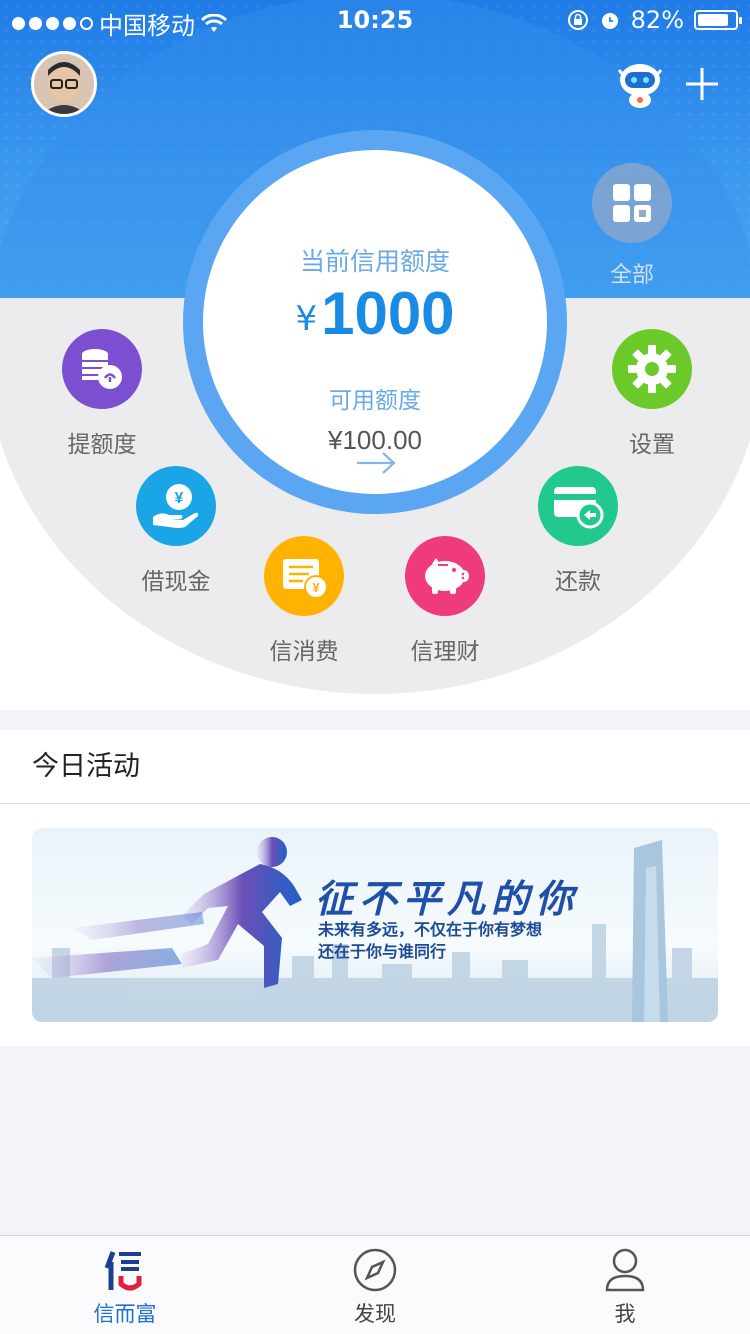 The width and height of the screenshot is (750, 1334). I want to click on rotation-lock-icon, so click(577, 20).